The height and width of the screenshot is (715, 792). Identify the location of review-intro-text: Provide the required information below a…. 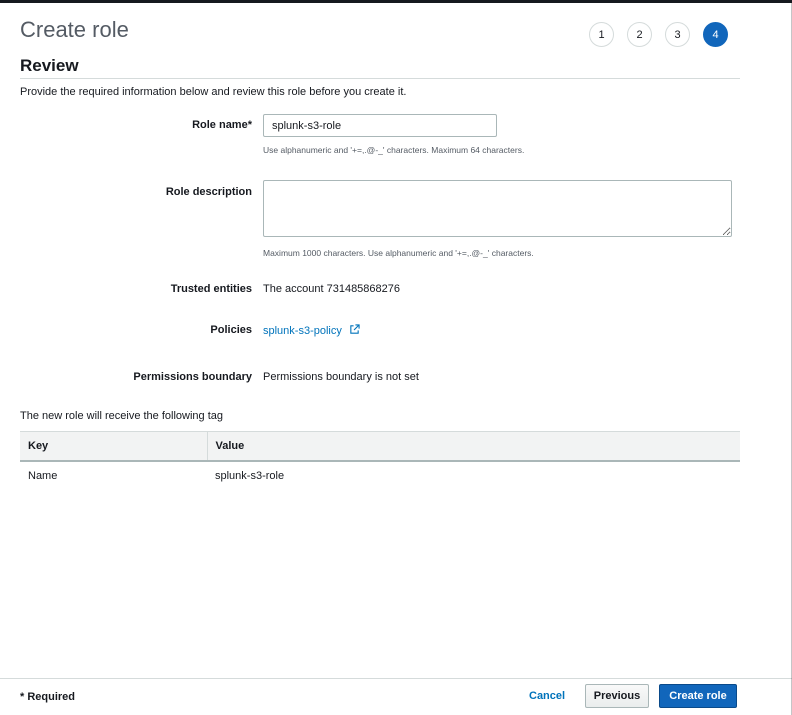
(213, 92).